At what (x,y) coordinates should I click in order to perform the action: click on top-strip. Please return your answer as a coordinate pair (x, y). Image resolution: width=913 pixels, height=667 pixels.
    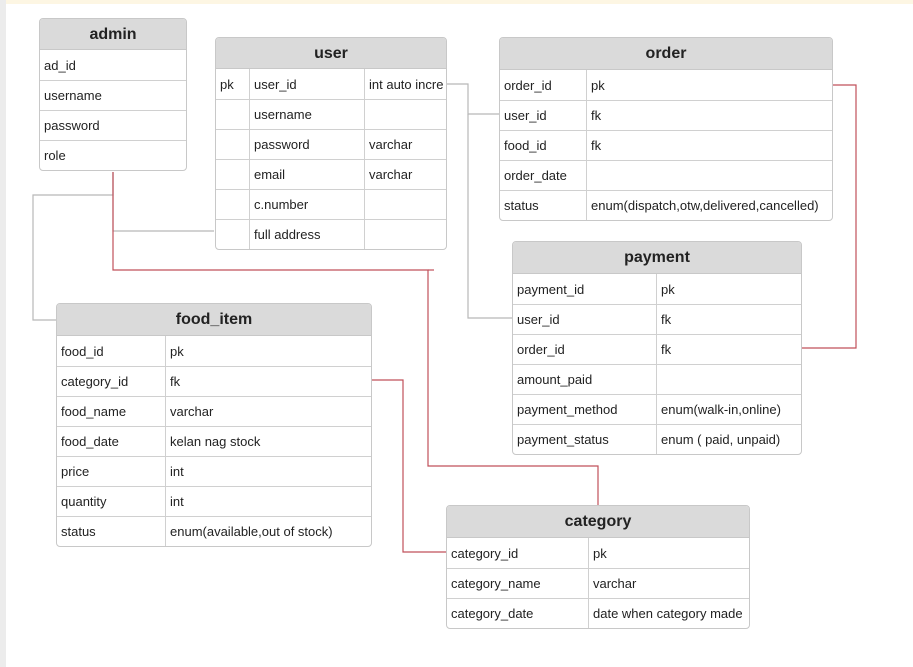
    Looking at the image, I should click on (456, 2).